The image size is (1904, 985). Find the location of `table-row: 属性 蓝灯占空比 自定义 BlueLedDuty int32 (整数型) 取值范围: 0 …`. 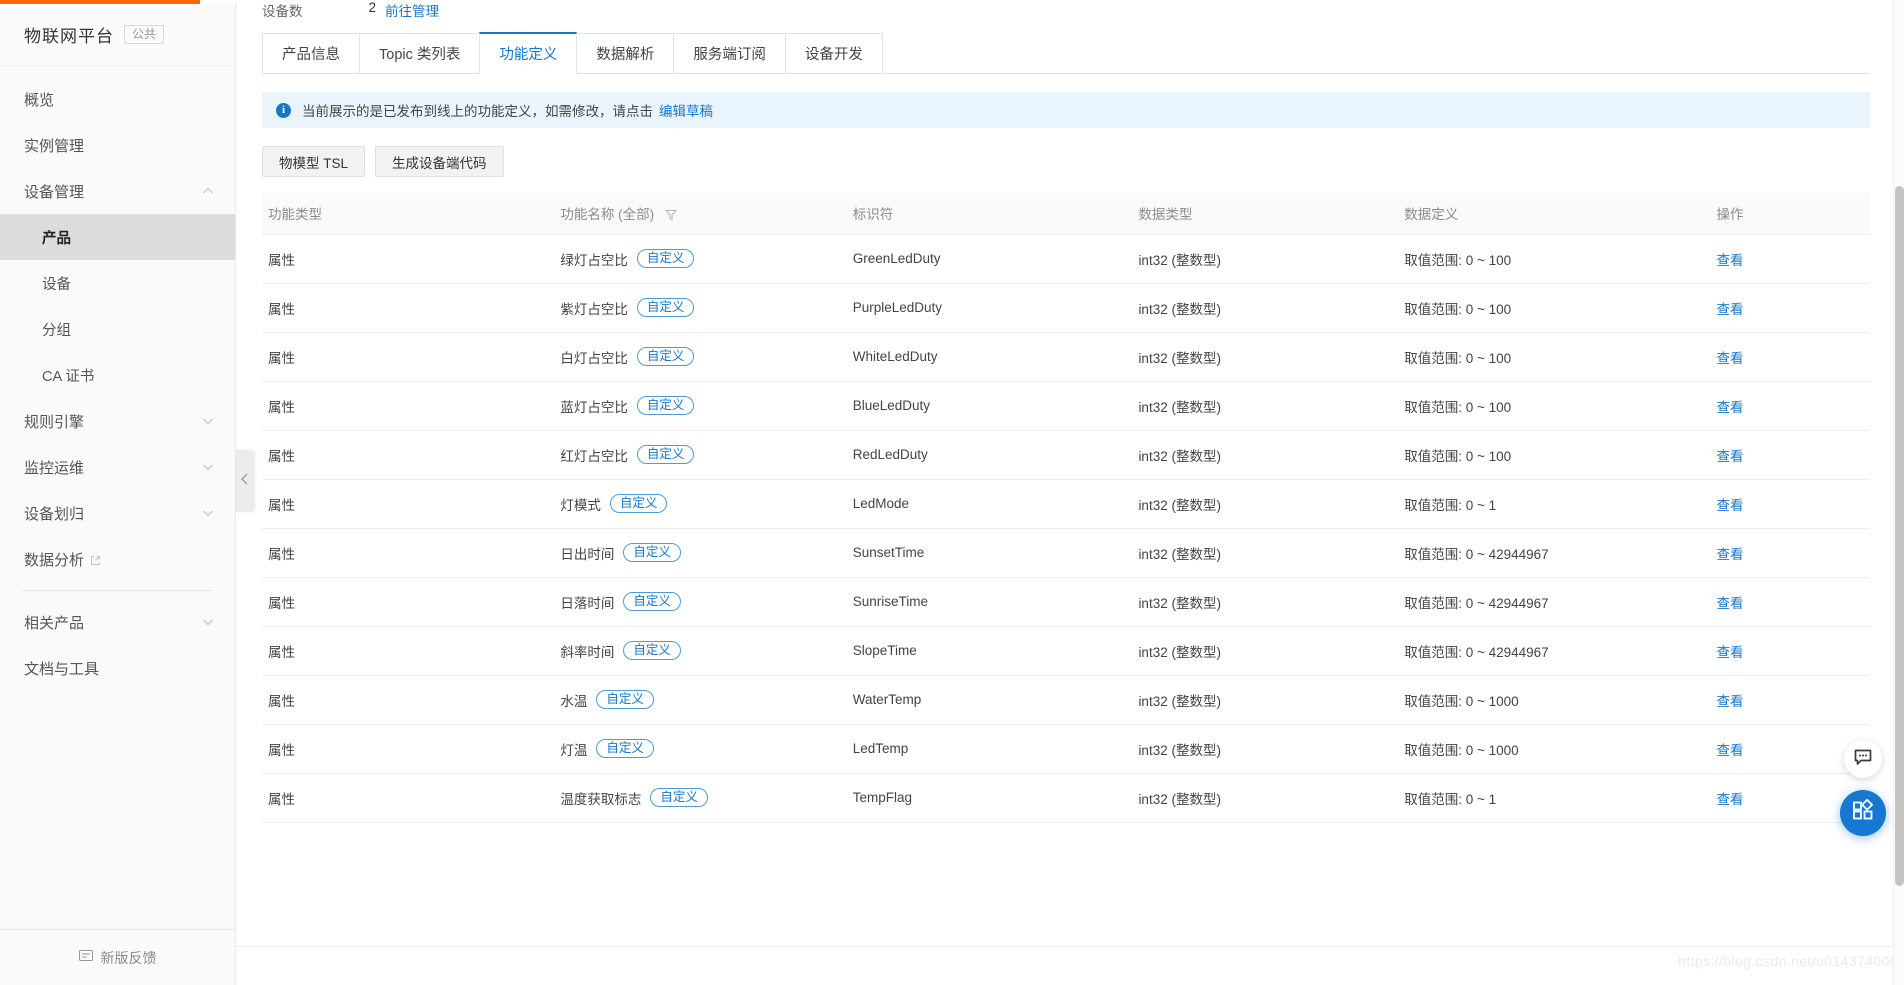

table-row: 属性 蓝灯占空比 自定义 BlueLedDuty int32 (整数型) 取值范围: 0 … is located at coordinates (1066, 406).